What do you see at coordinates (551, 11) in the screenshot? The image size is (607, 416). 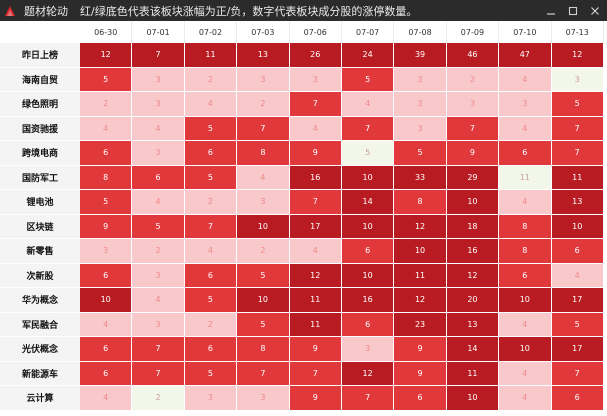 I see `minimize-icon` at bounding box center [551, 11].